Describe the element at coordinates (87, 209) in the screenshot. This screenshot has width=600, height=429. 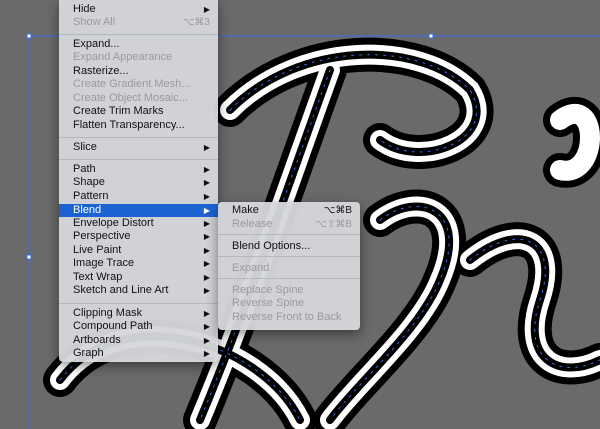
I see `menu-item-label: Blend` at that location.